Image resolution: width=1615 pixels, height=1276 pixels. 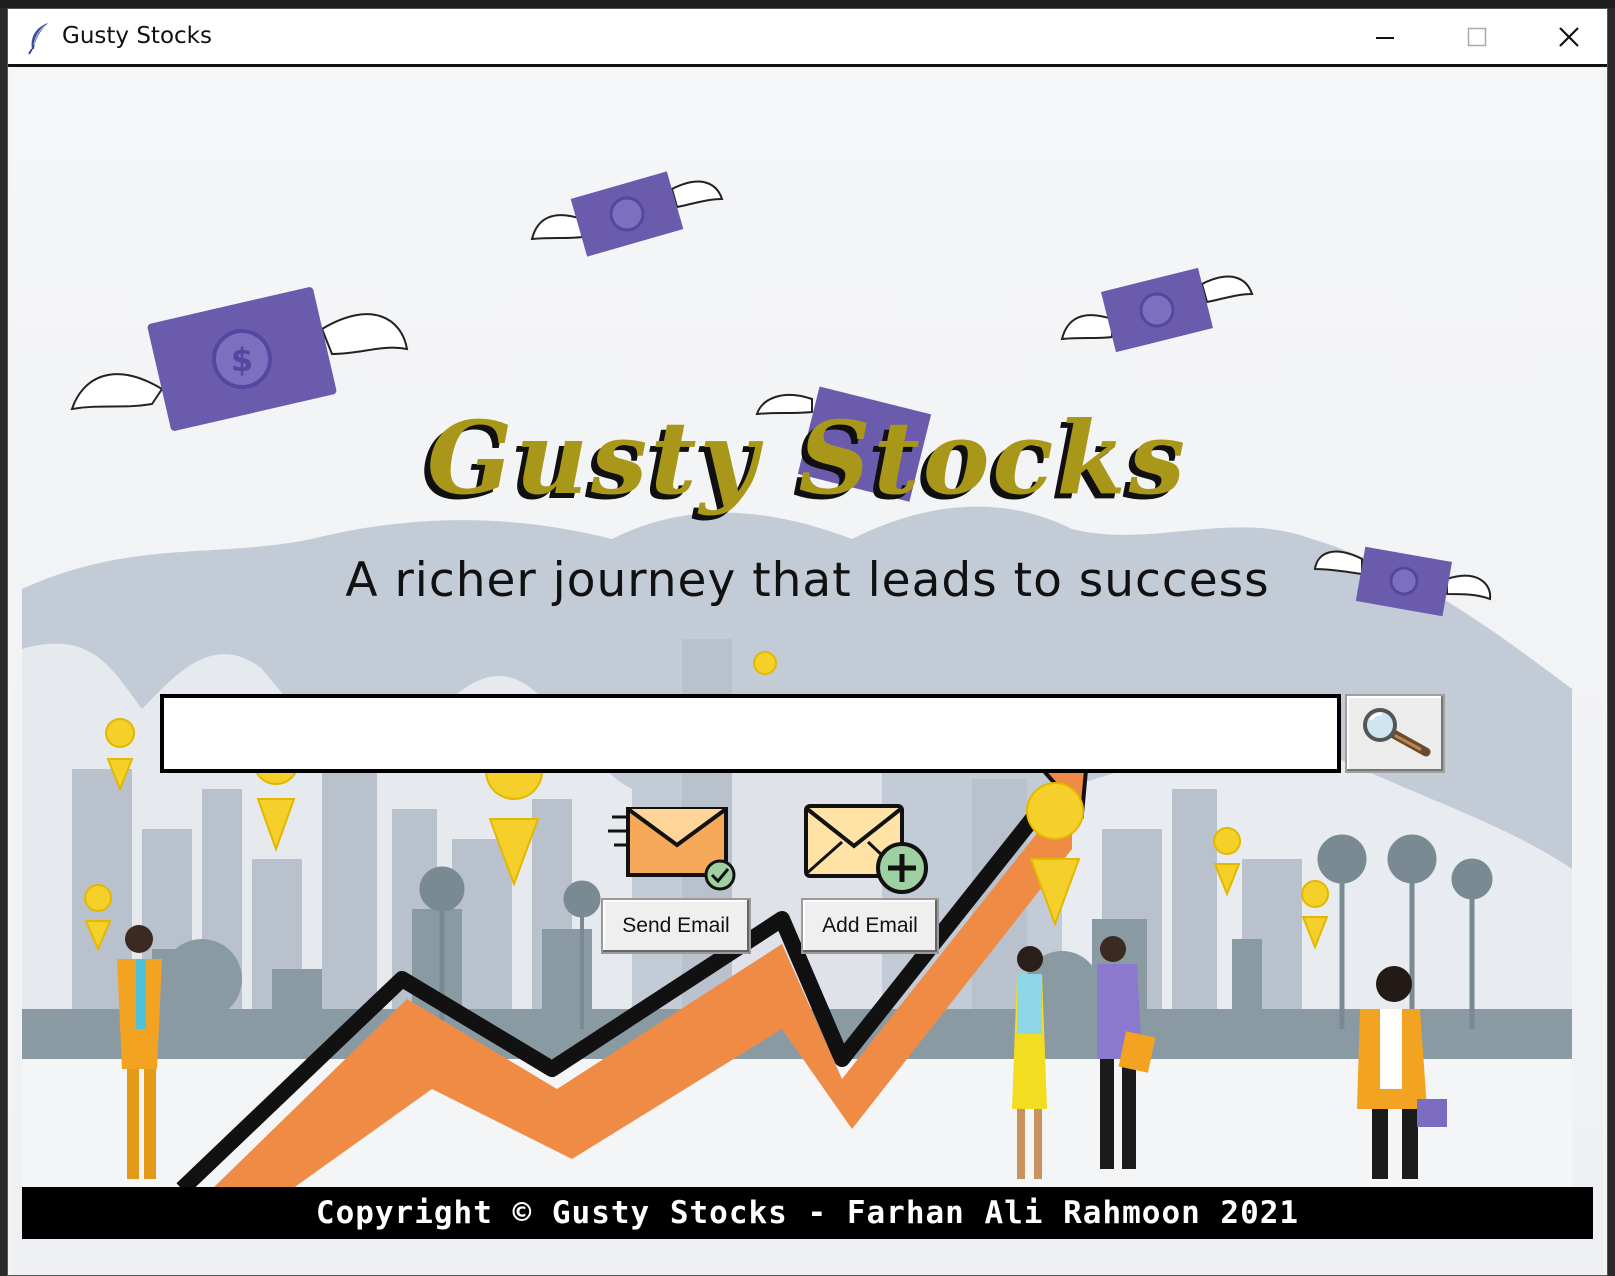 I want to click on close-button, so click(x=1569, y=36).